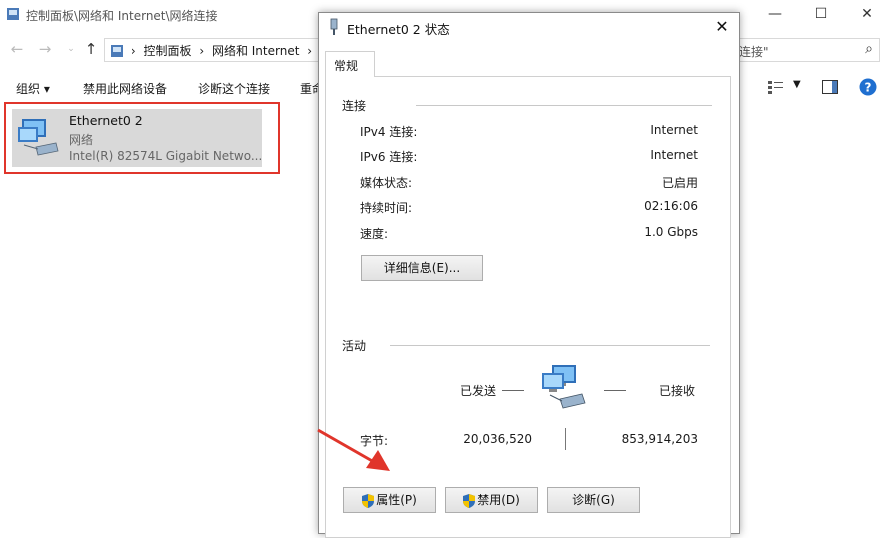 This screenshot has height=538, width=887. What do you see at coordinates (33, 88) in the screenshot?
I see `organize-menu: 组织 ▾` at bounding box center [33, 88].